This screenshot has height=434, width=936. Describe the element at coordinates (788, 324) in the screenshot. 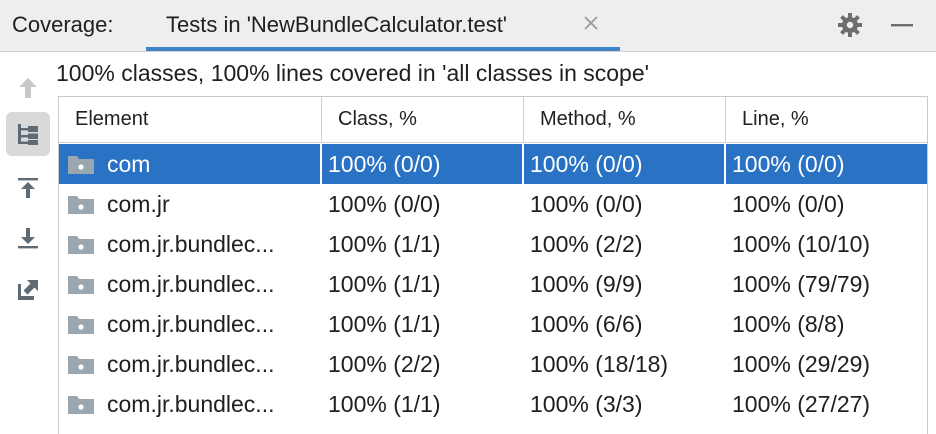

I see `cell-line: 100% (8/8)` at that location.